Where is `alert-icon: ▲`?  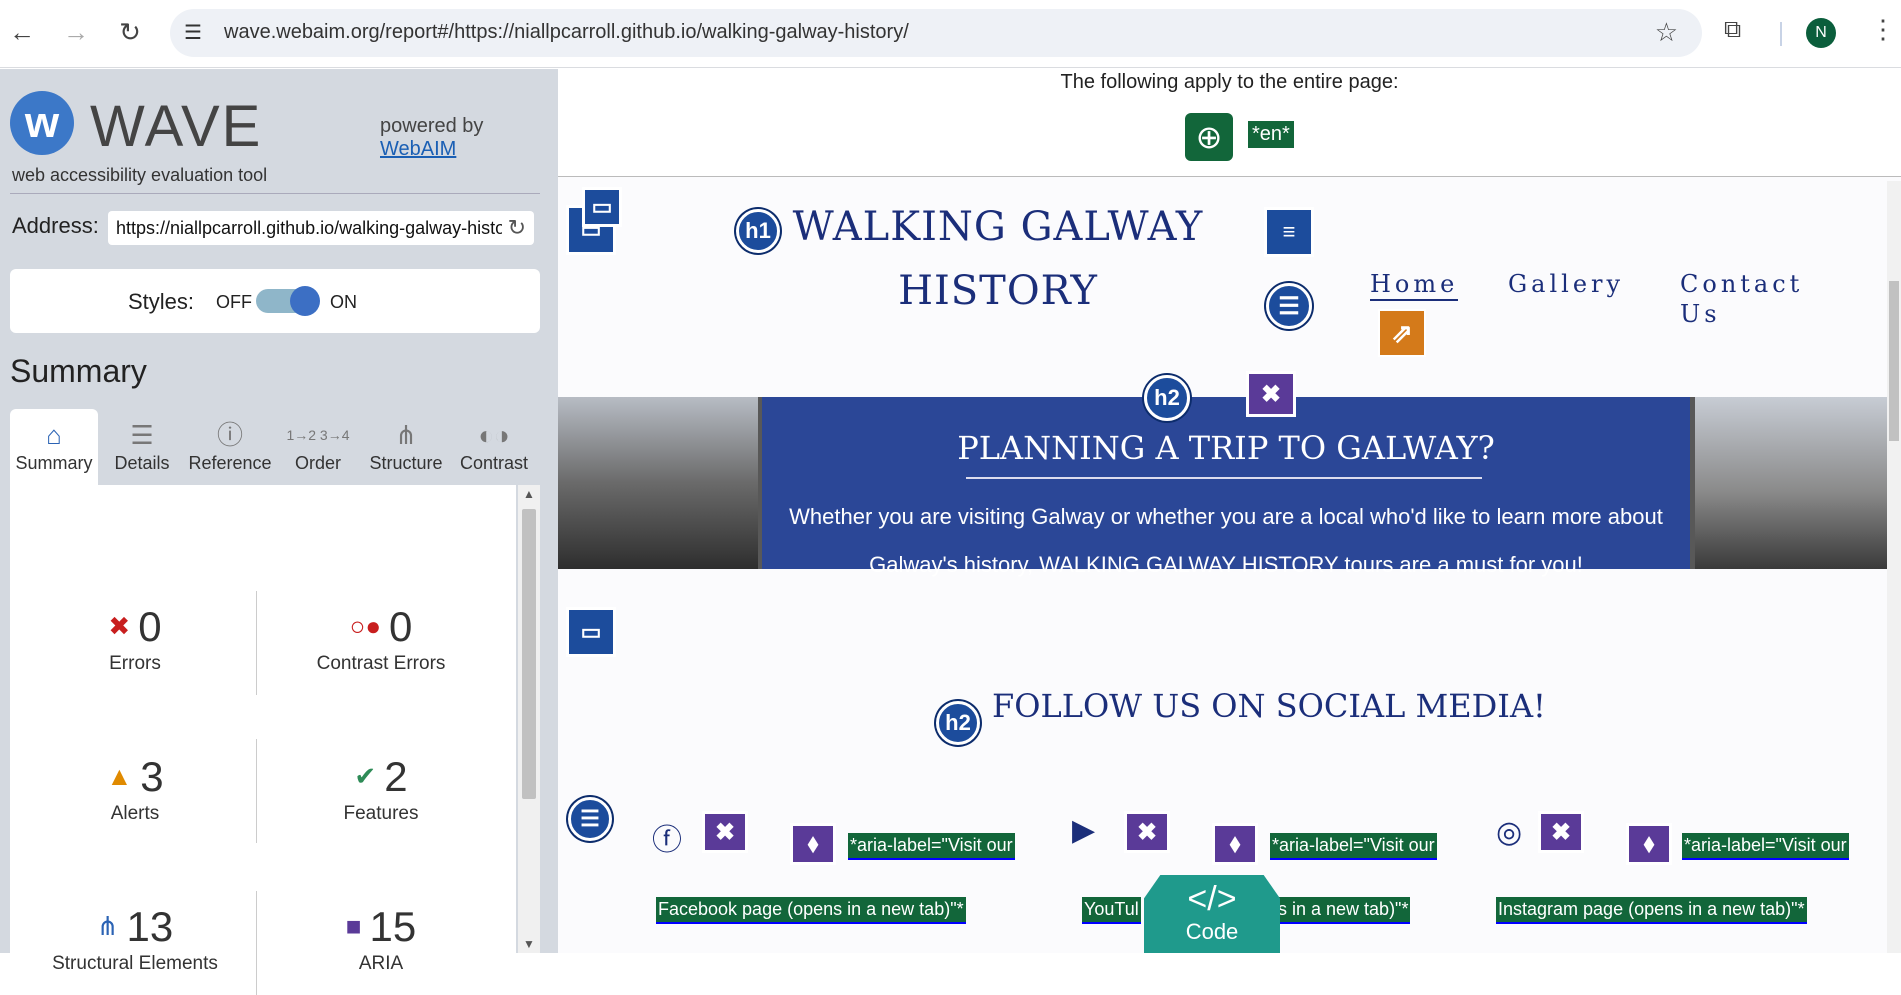 alert-icon: ▲ is located at coordinates (119, 776).